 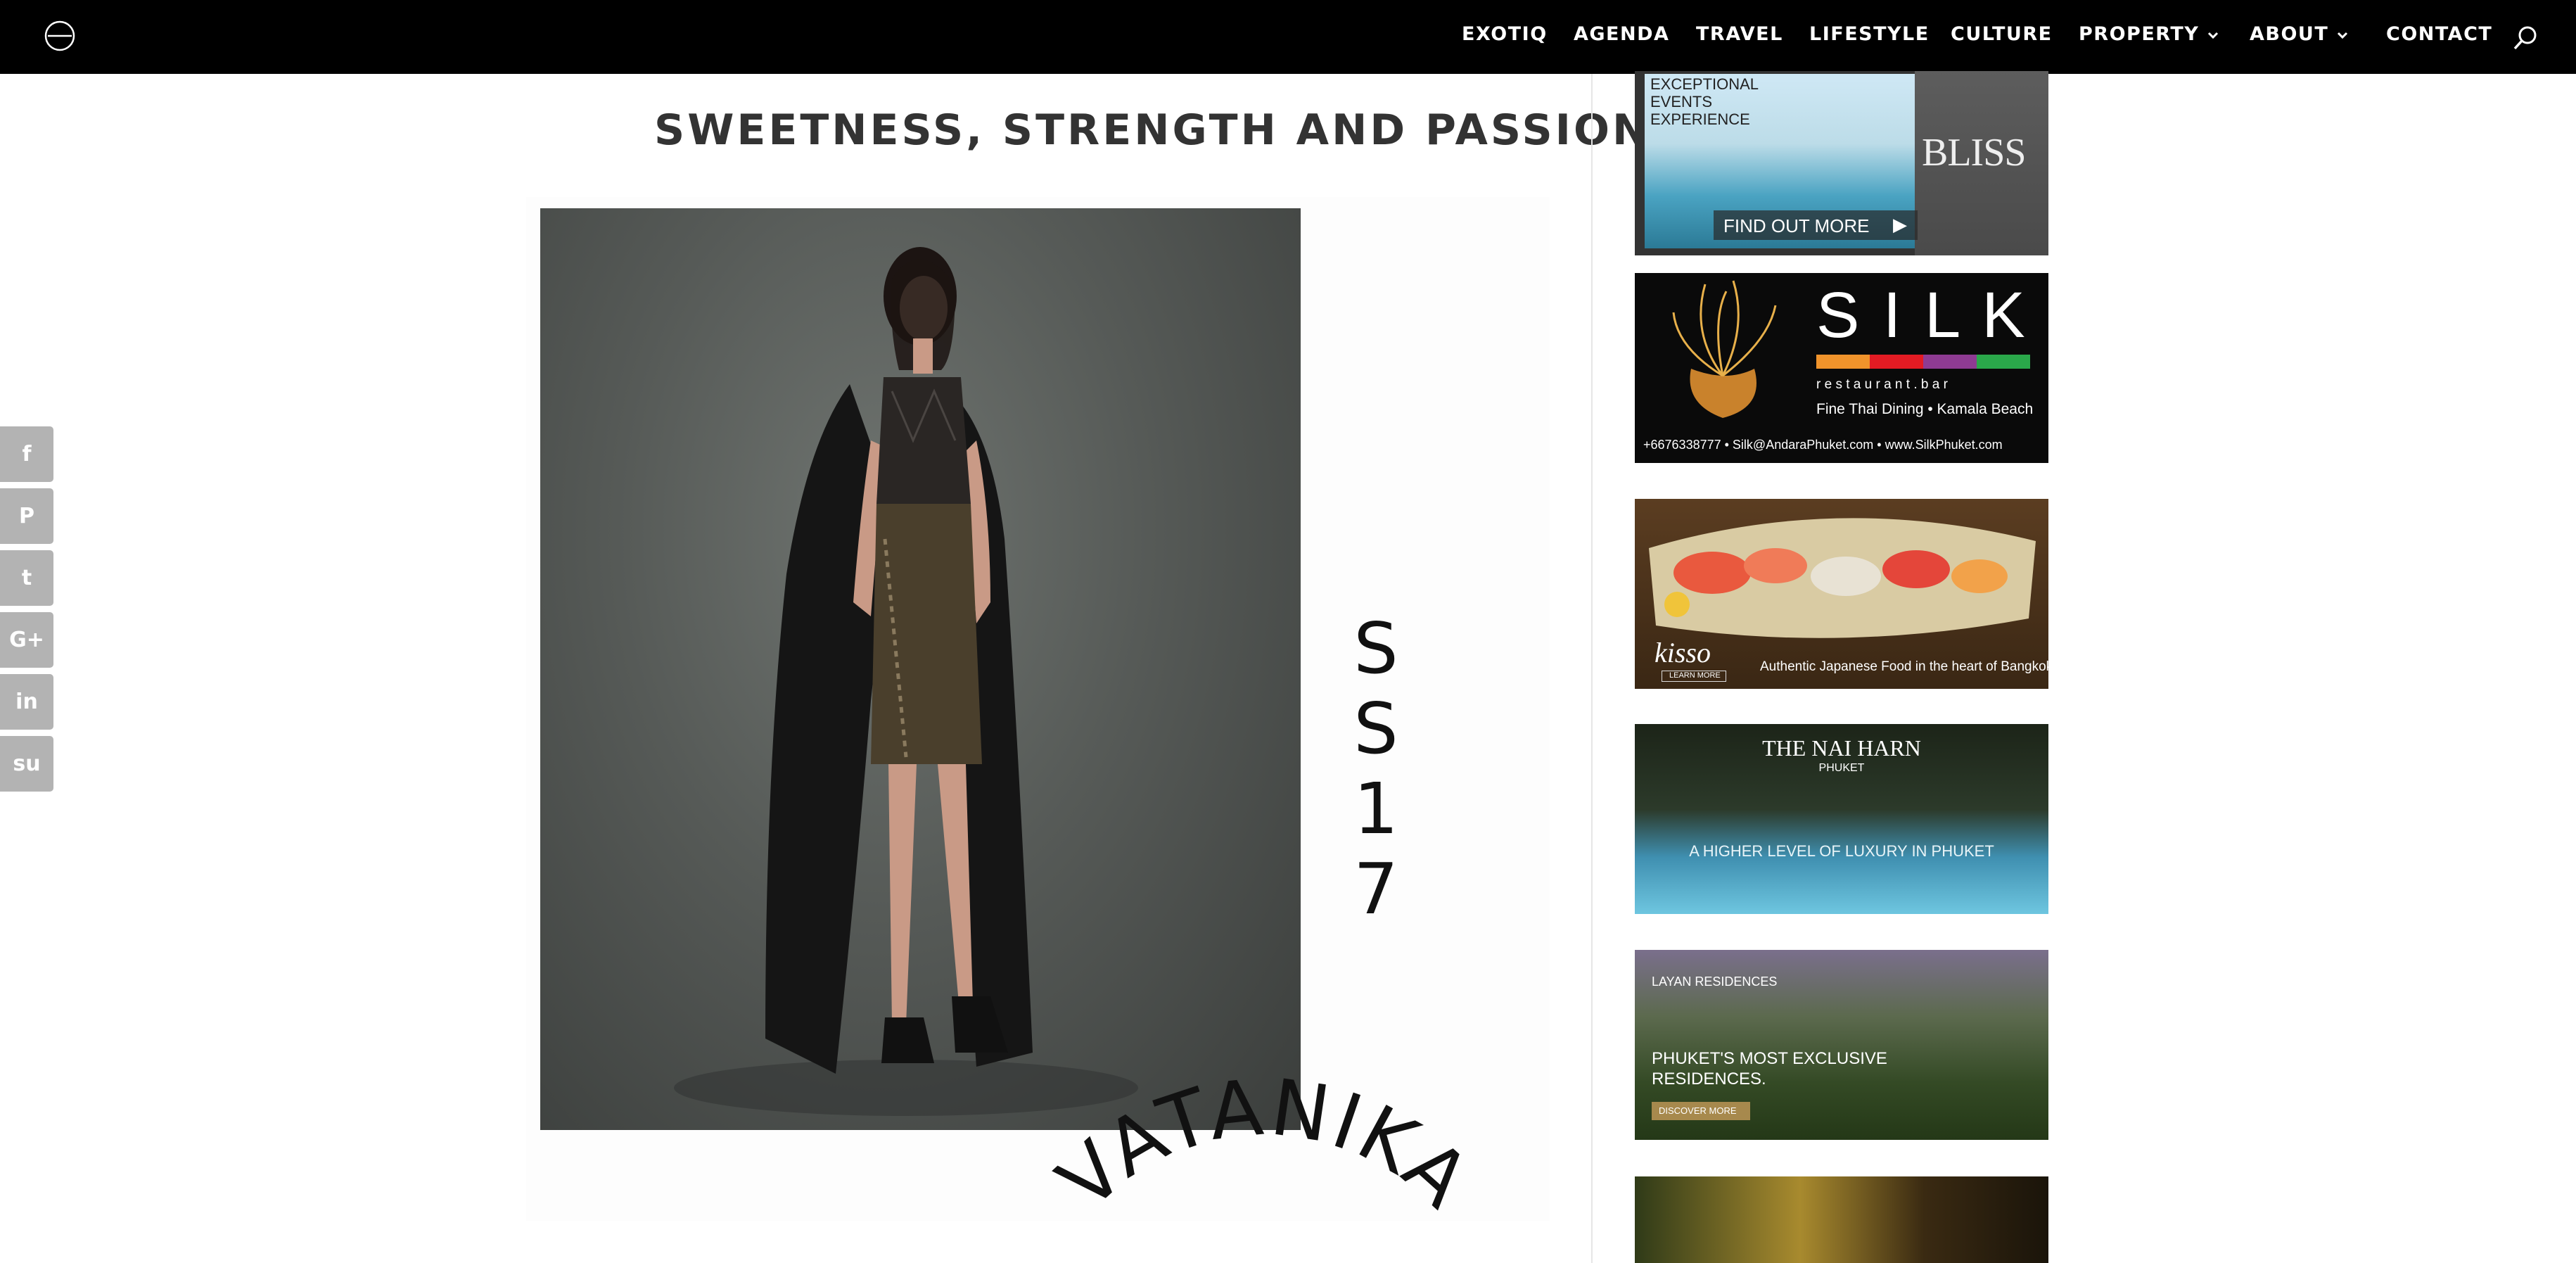 I want to click on nav-item-lifestyle: LIFESTYLE, so click(x=1869, y=34).